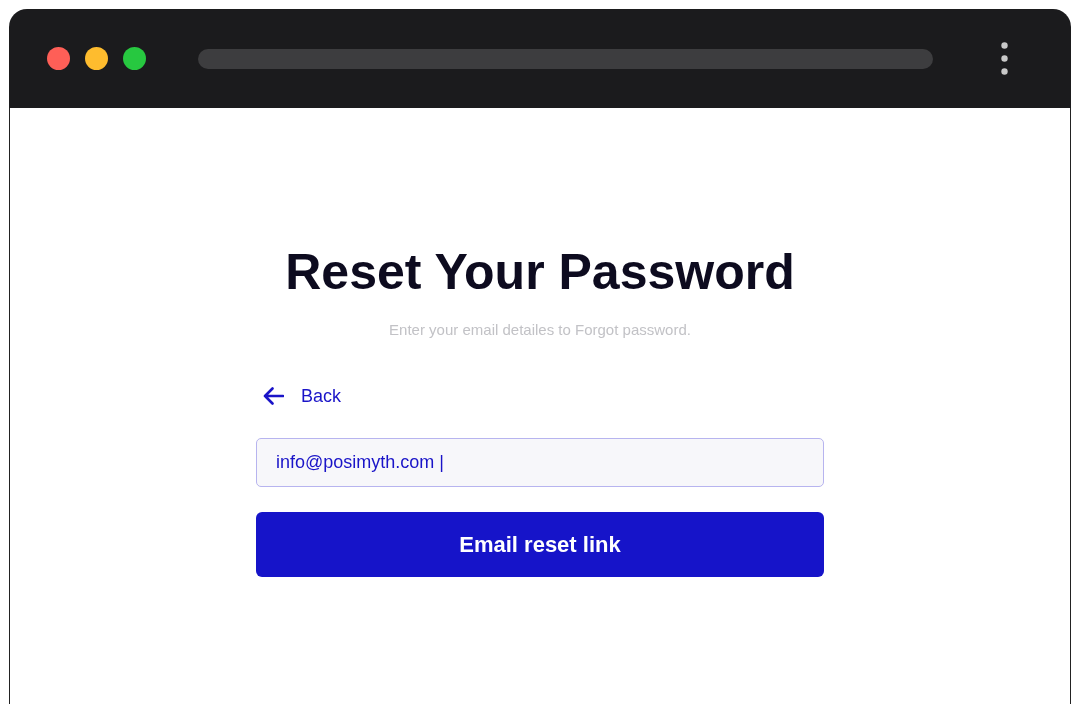  What do you see at coordinates (540, 544) in the screenshot?
I see `submit-button: Email reset link` at bounding box center [540, 544].